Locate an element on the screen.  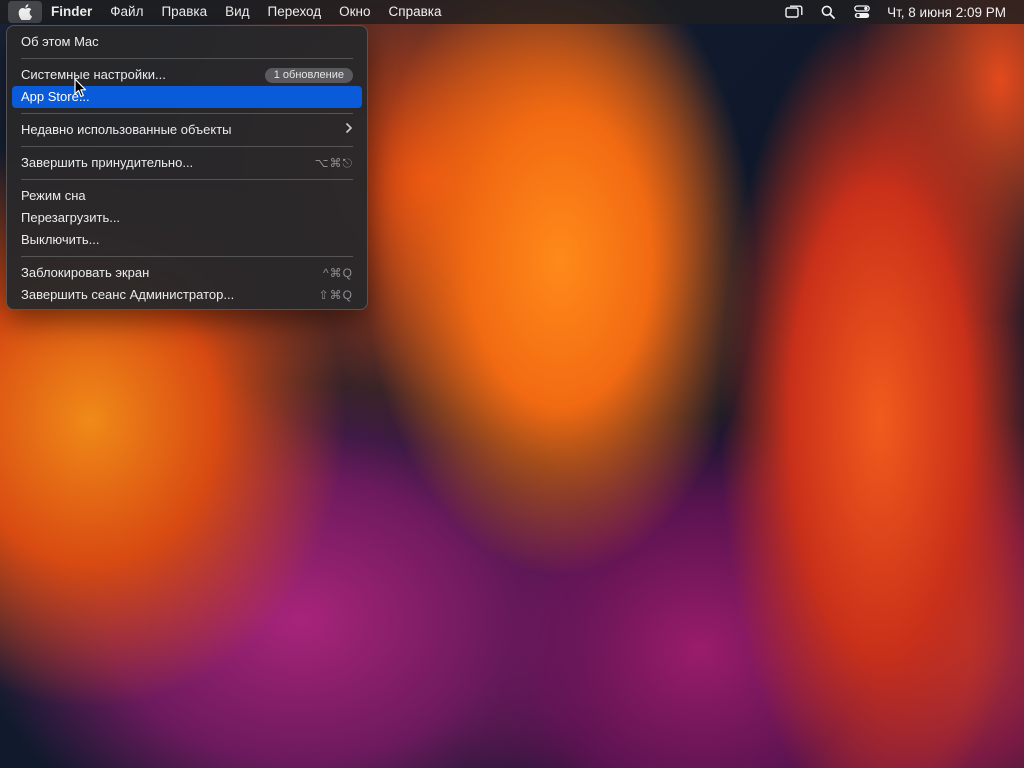
apple-logo-icon is located at coordinates (25, 12).